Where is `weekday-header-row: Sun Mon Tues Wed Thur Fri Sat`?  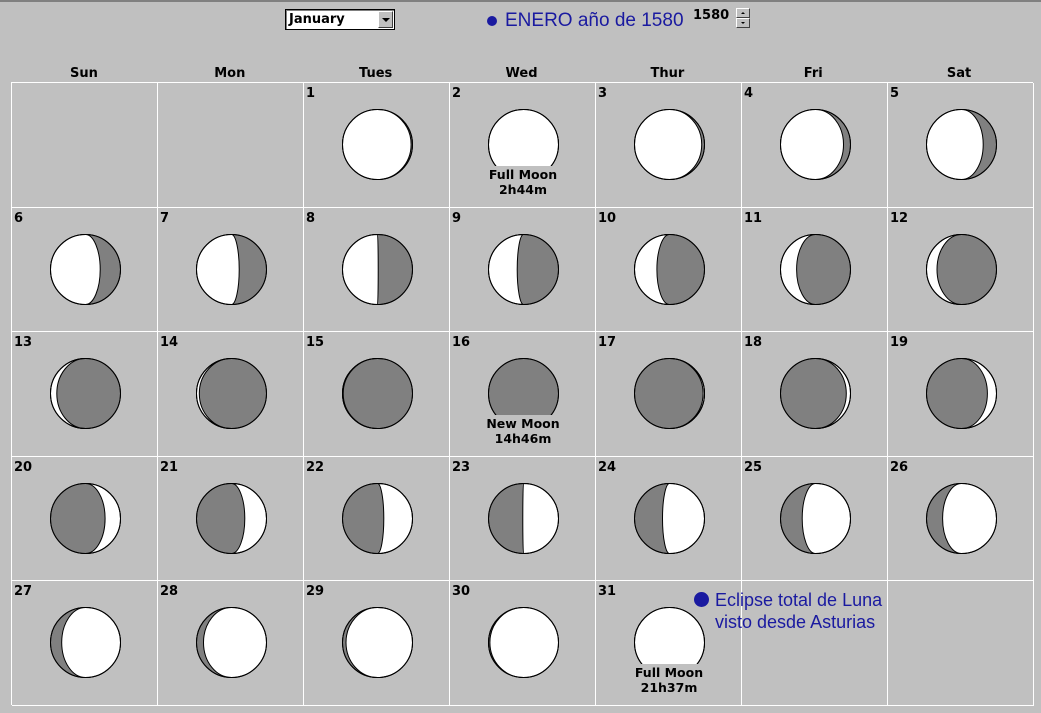
weekday-header-row: Sun Mon Tues Wed Thur Fri Sat is located at coordinates (521, 74).